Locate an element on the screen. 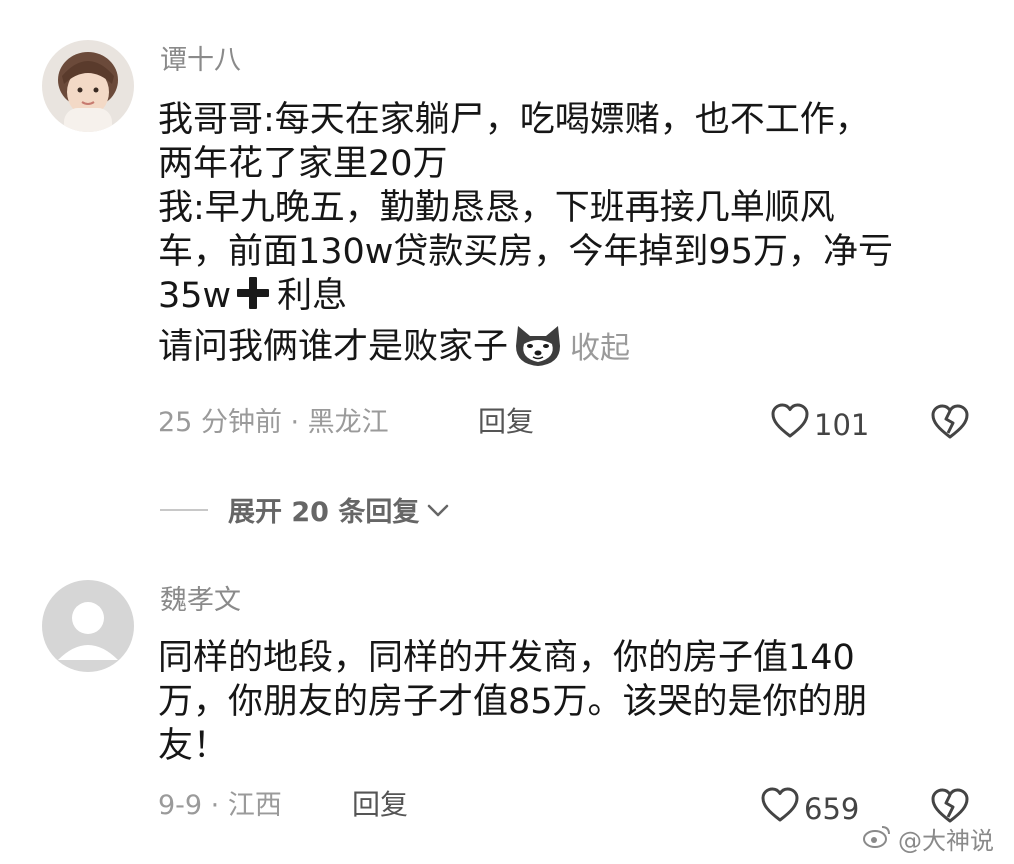 This screenshot has width=1014, height=864. comment-meta: 9-9 · 江西 is located at coordinates (220, 805).